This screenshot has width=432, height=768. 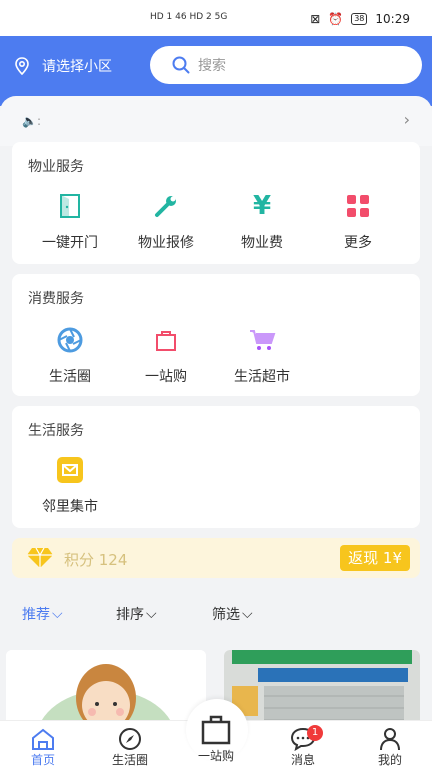 I want to click on tab-bar: 首页 生活圈 一站购 消息 1 我的, so click(x=216, y=733).